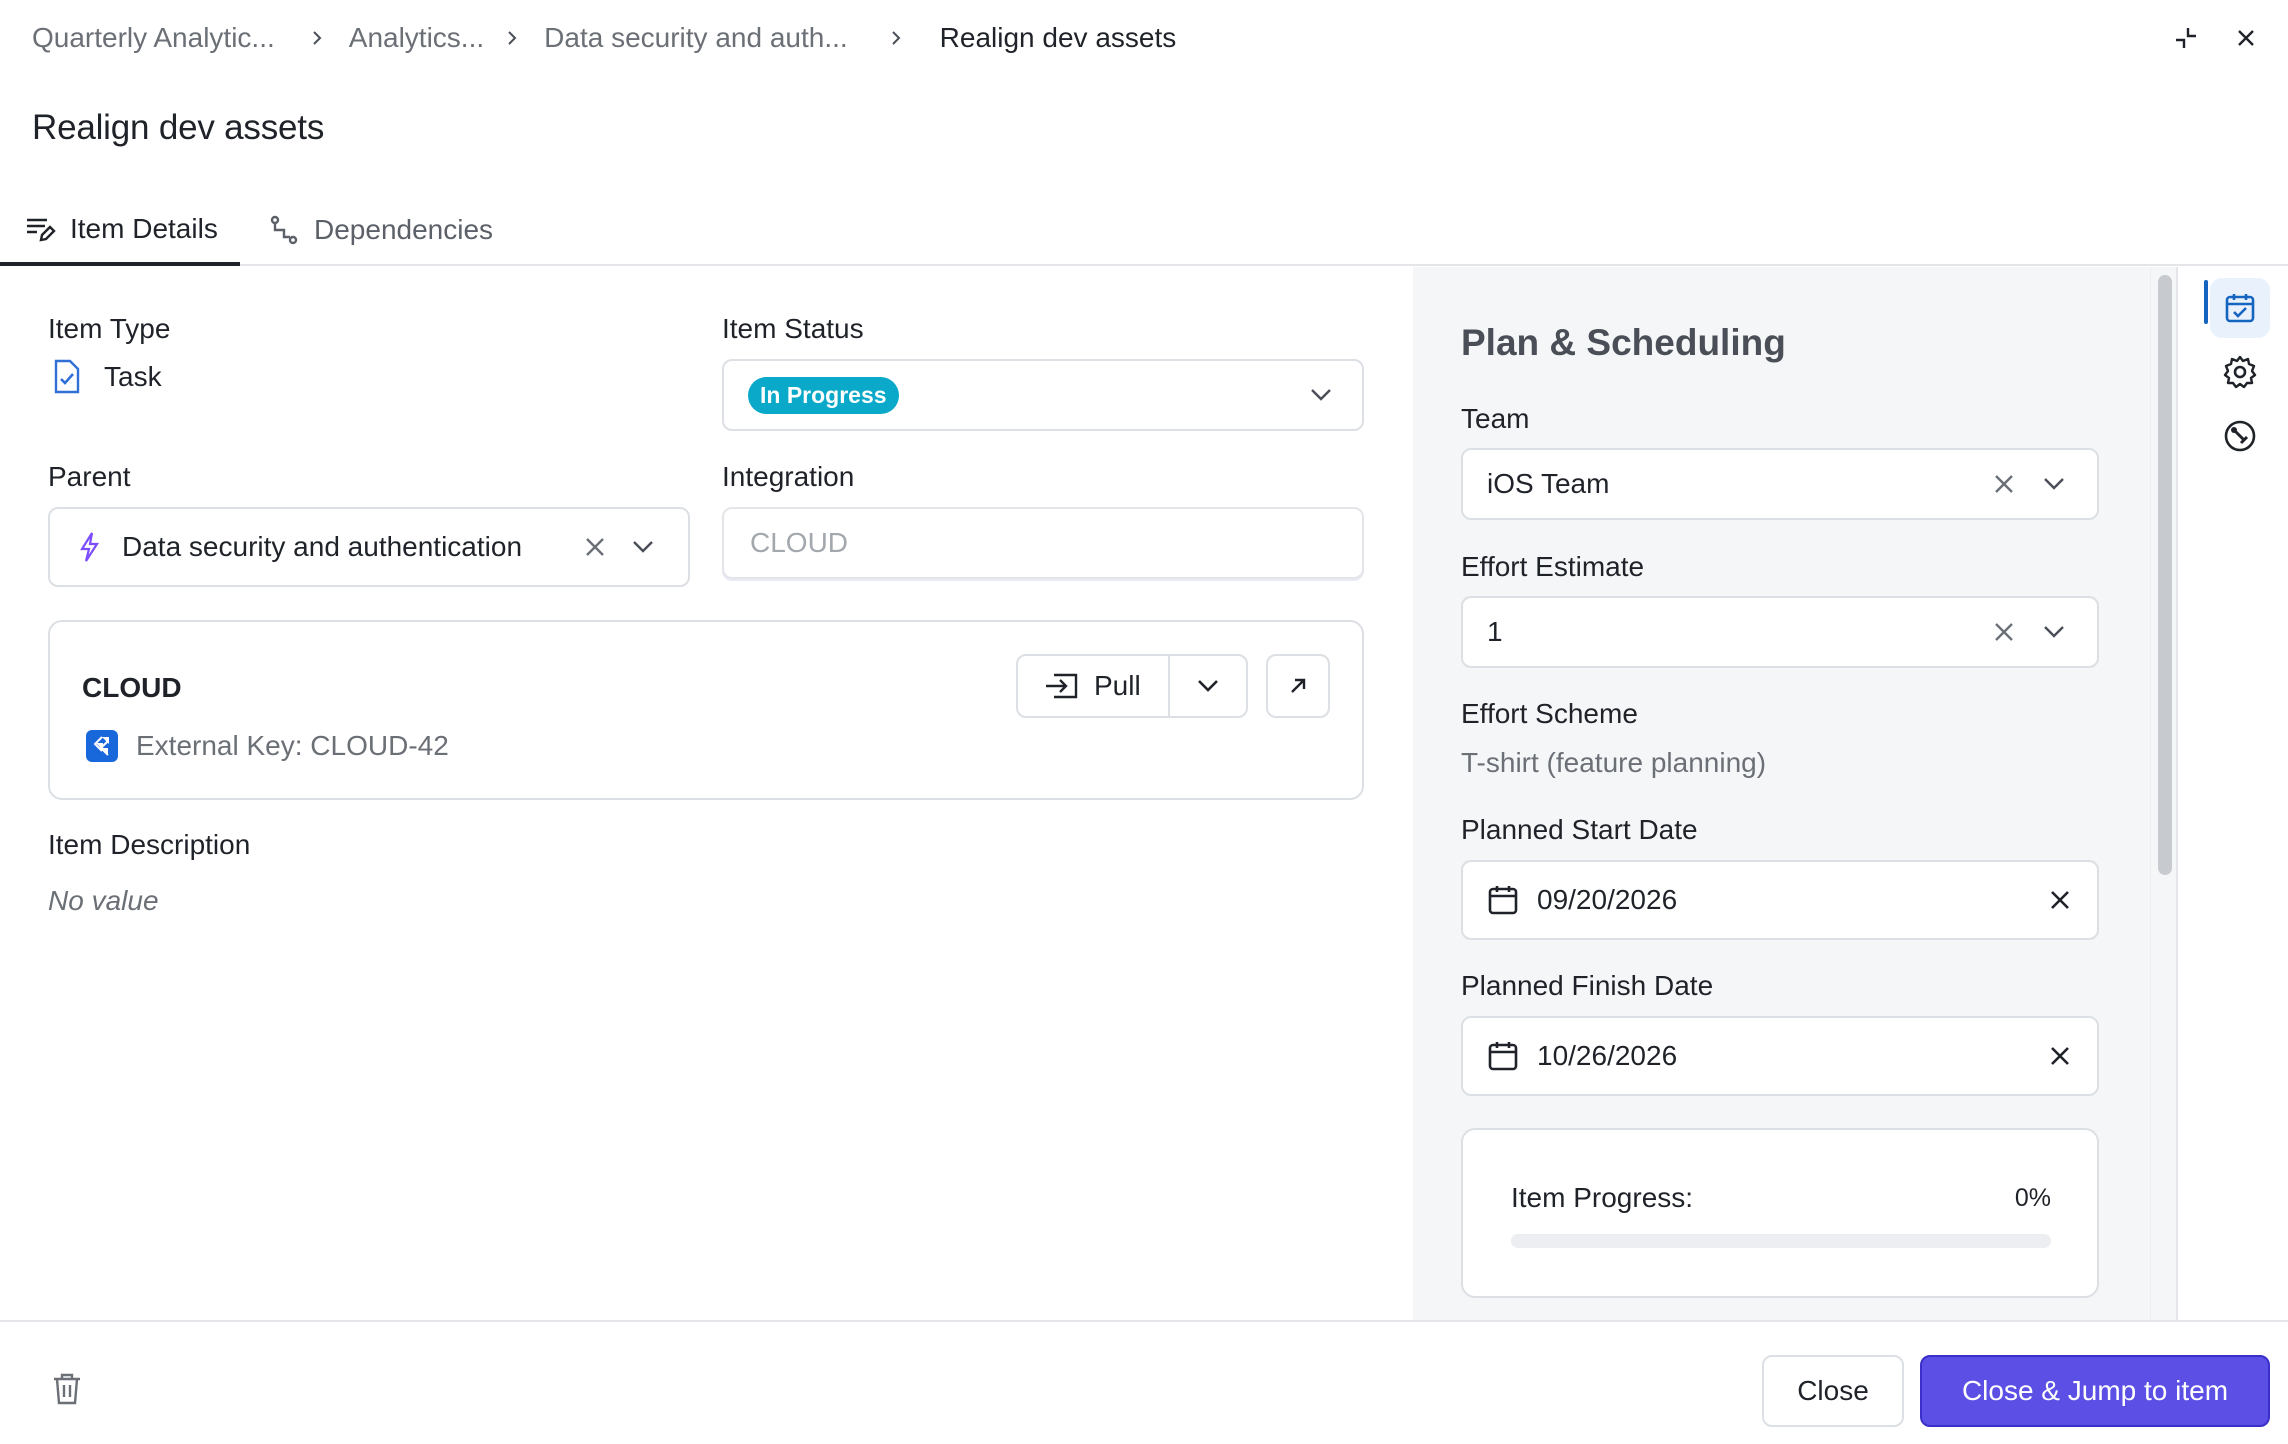 The height and width of the screenshot is (1444, 2288). I want to click on pull-label: Pull, so click(1117, 685).